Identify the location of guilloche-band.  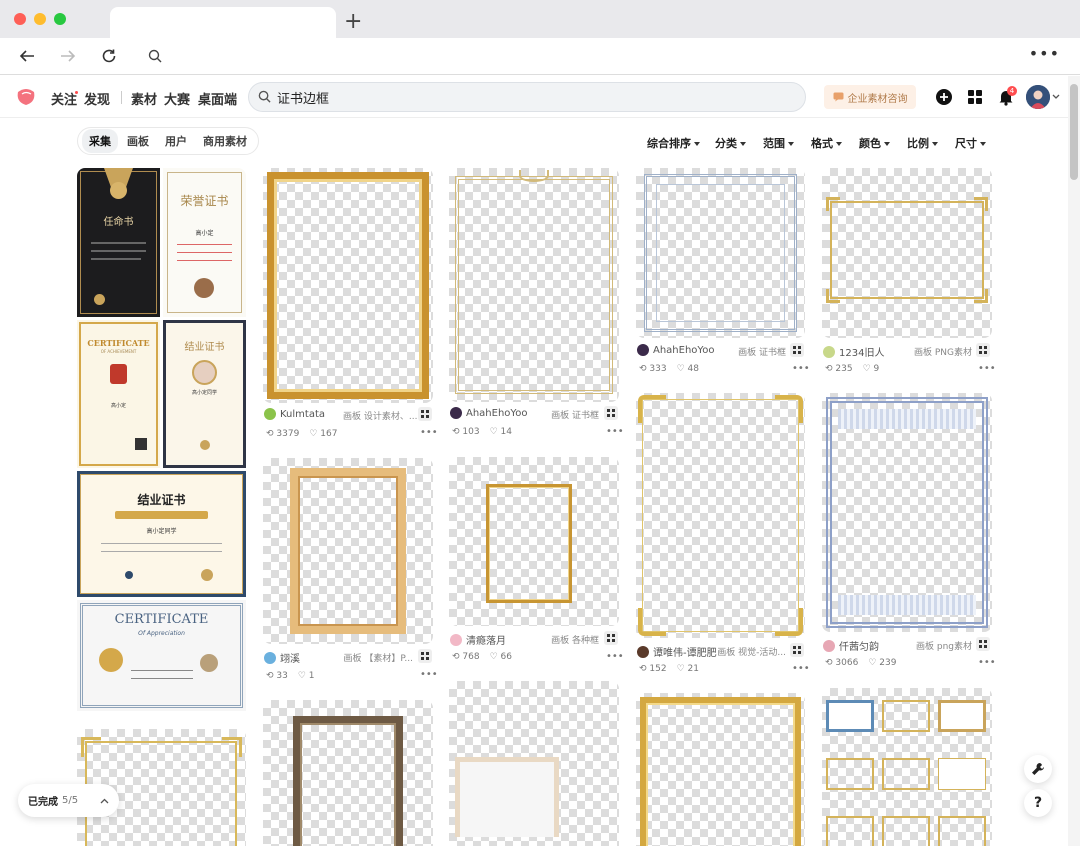
(907, 419).